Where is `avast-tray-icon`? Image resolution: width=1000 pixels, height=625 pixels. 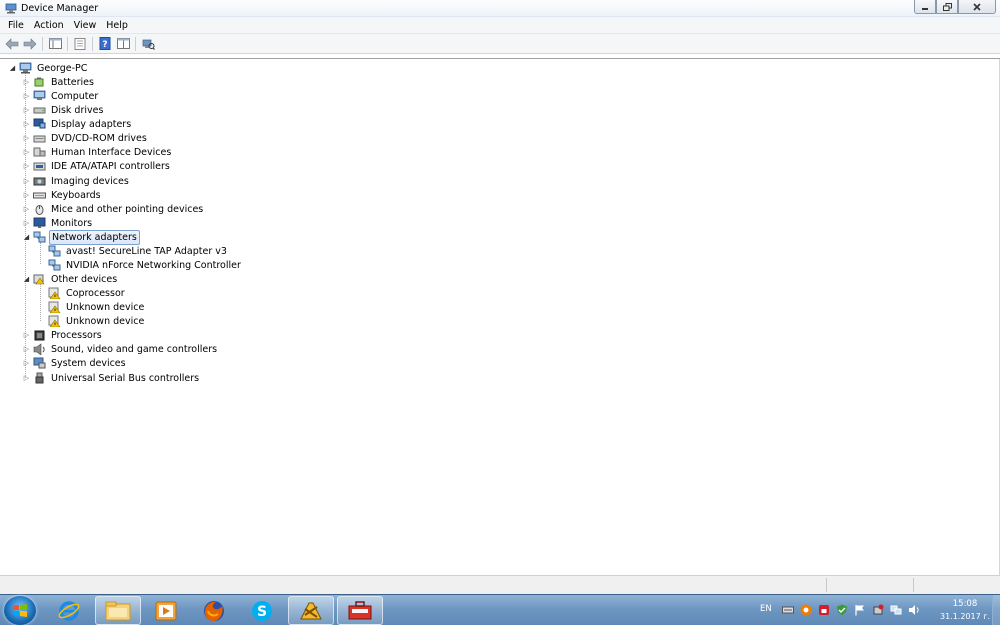 avast-tray-icon is located at coordinates (806, 610).